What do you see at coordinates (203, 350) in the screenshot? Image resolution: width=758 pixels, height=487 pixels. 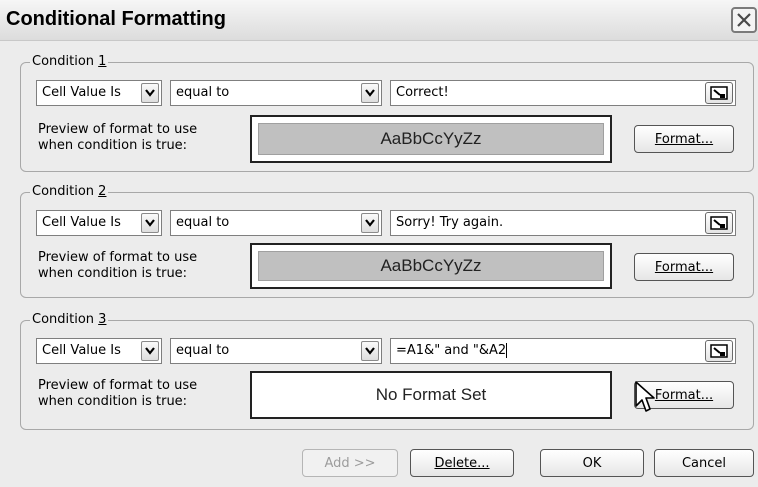 I see `condition-3-operator-value: equal to` at bounding box center [203, 350].